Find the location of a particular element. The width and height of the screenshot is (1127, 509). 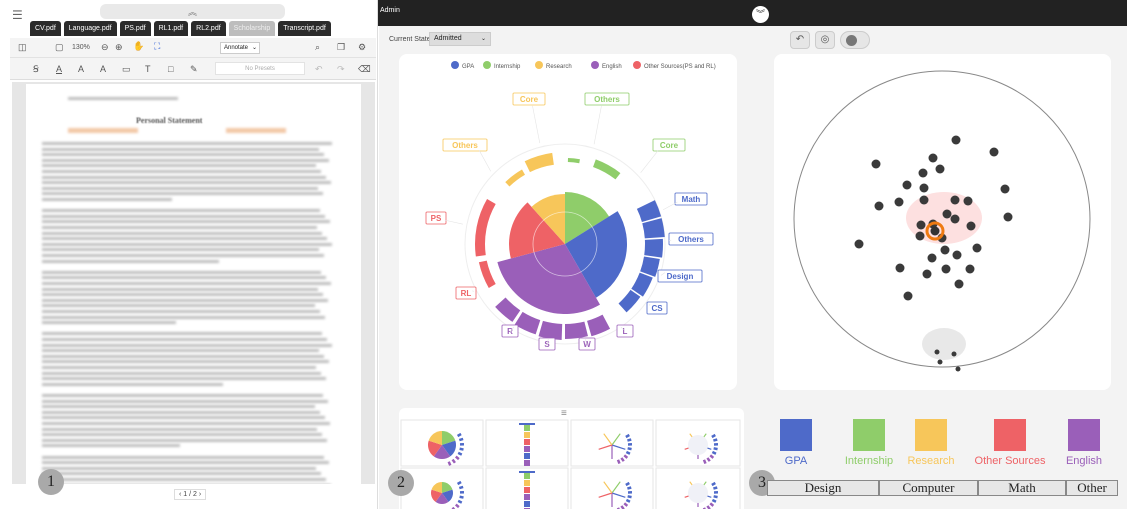

copy-icon: ❐ is located at coordinates (341, 47).